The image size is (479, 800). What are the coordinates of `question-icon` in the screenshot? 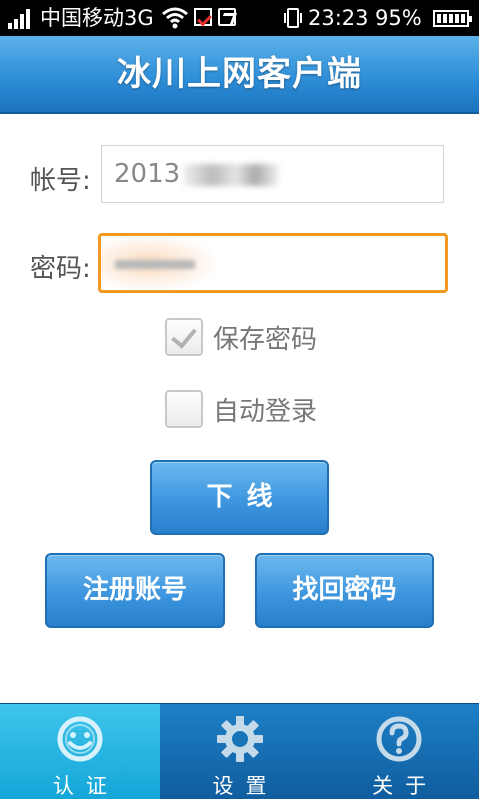 It's located at (399, 739).